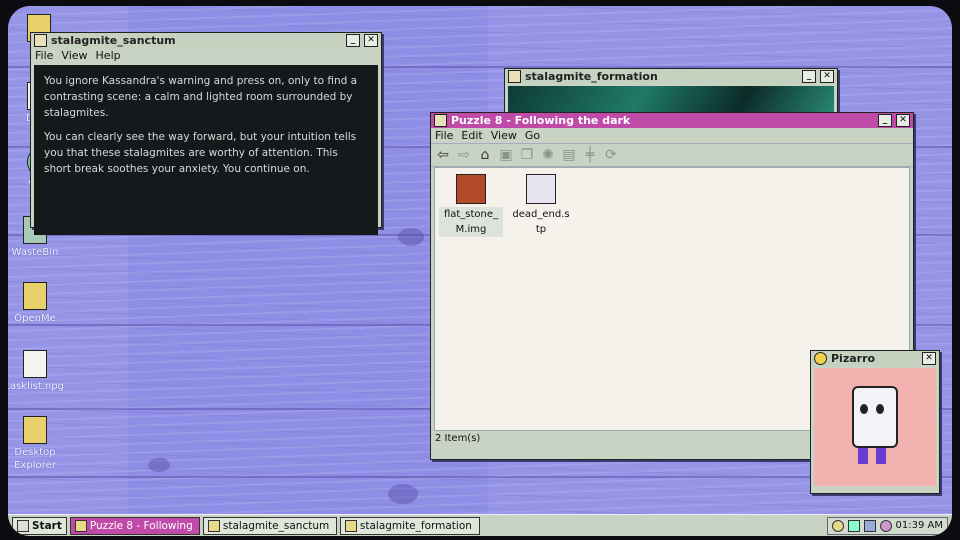 The height and width of the screenshot is (540, 960). What do you see at coordinates (471, 222) in the screenshot?
I see `file-name: flat_stone_M.img` at bounding box center [471, 222].